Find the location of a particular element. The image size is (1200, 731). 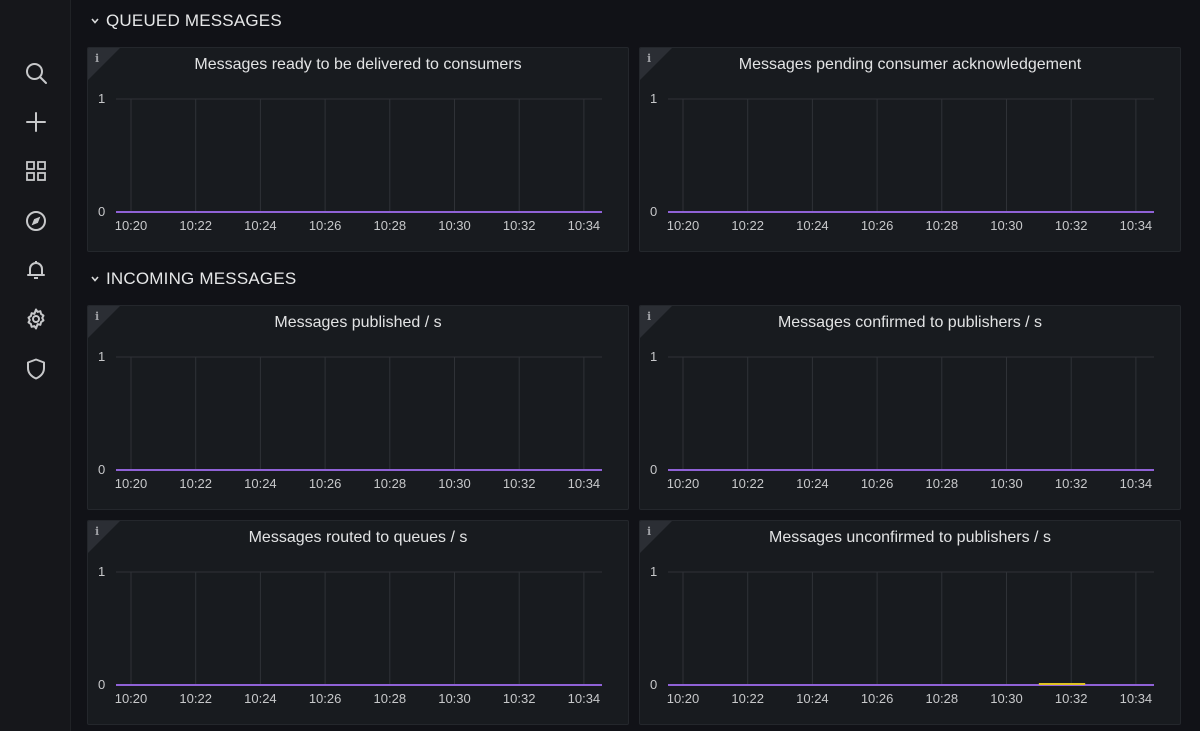

row-header-queued-messages: QUEUED MESSAGES is located at coordinates (186, 21).